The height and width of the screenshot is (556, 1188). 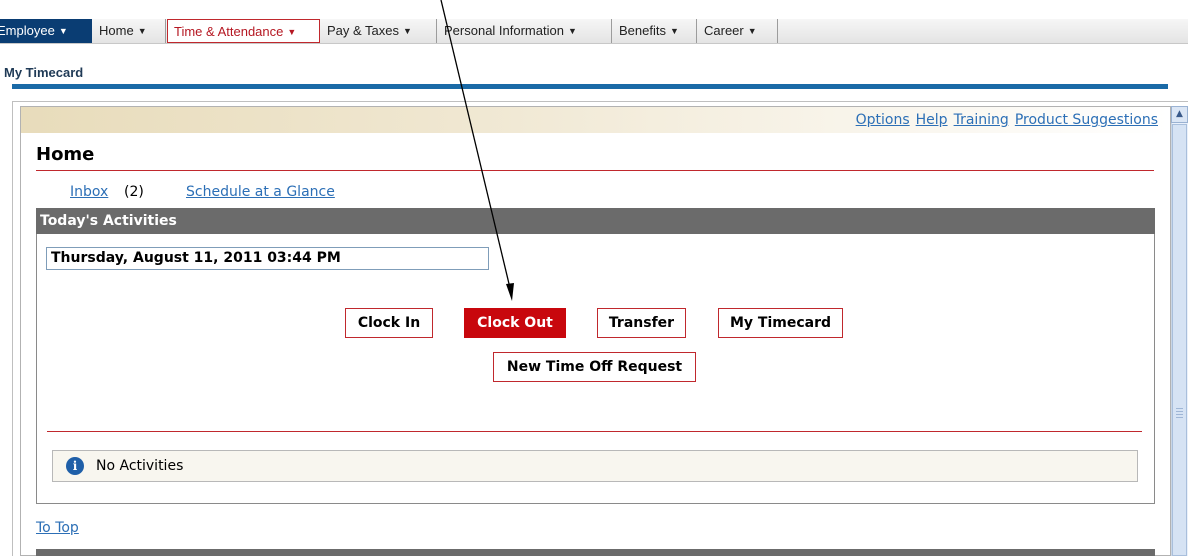 I want to click on nav-personal-information: Personal Information ▼, so click(x=525, y=31).